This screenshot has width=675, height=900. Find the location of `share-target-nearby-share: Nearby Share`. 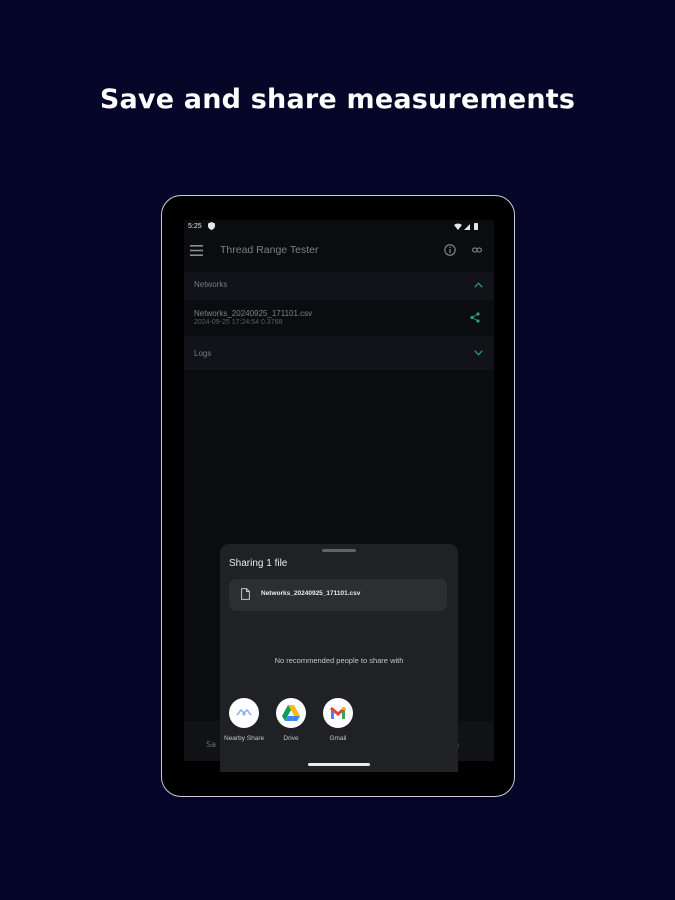

share-target-nearby-share: Nearby Share is located at coordinates (244, 720).